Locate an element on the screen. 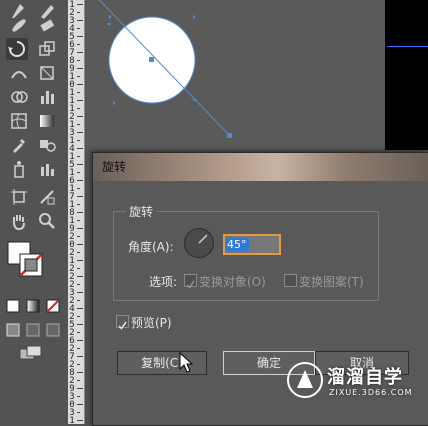 Image resolution: width=428 pixels, height=426 pixels. angle-input-value: 45° is located at coordinates (237, 244).